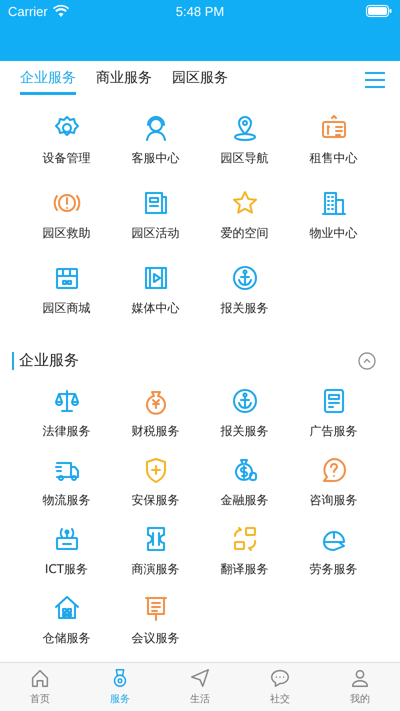 The image size is (400, 711). I want to click on service-item: 物流服务, so click(66, 489).